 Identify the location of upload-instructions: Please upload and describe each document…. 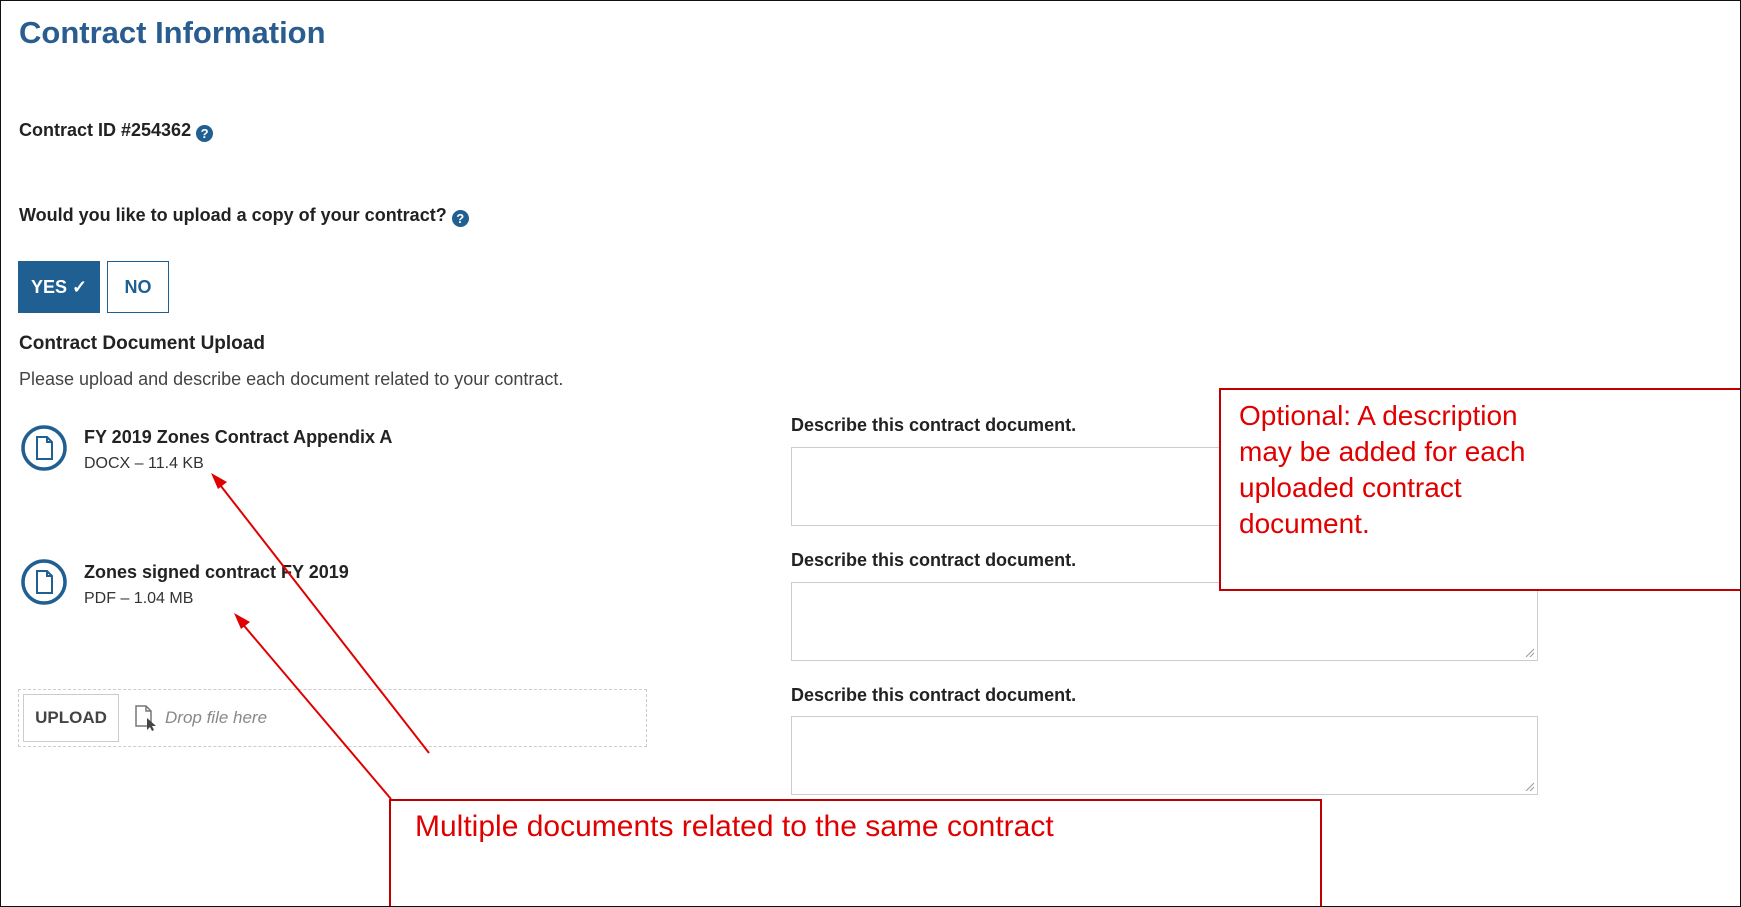
(291, 379).